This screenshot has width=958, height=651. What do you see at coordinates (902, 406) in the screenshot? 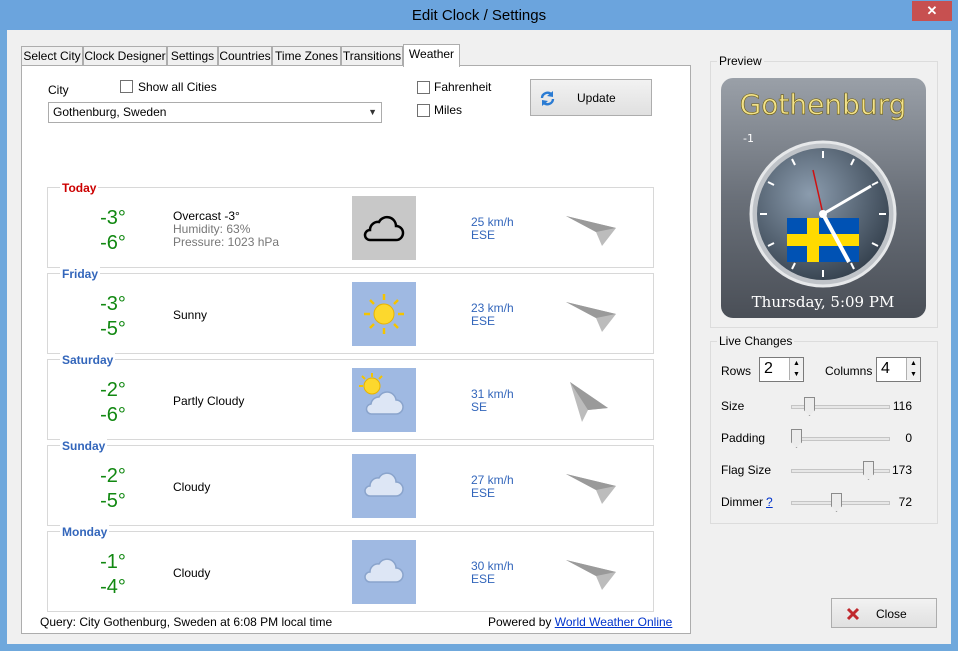
I see `size-value: 116` at bounding box center [902, 406].